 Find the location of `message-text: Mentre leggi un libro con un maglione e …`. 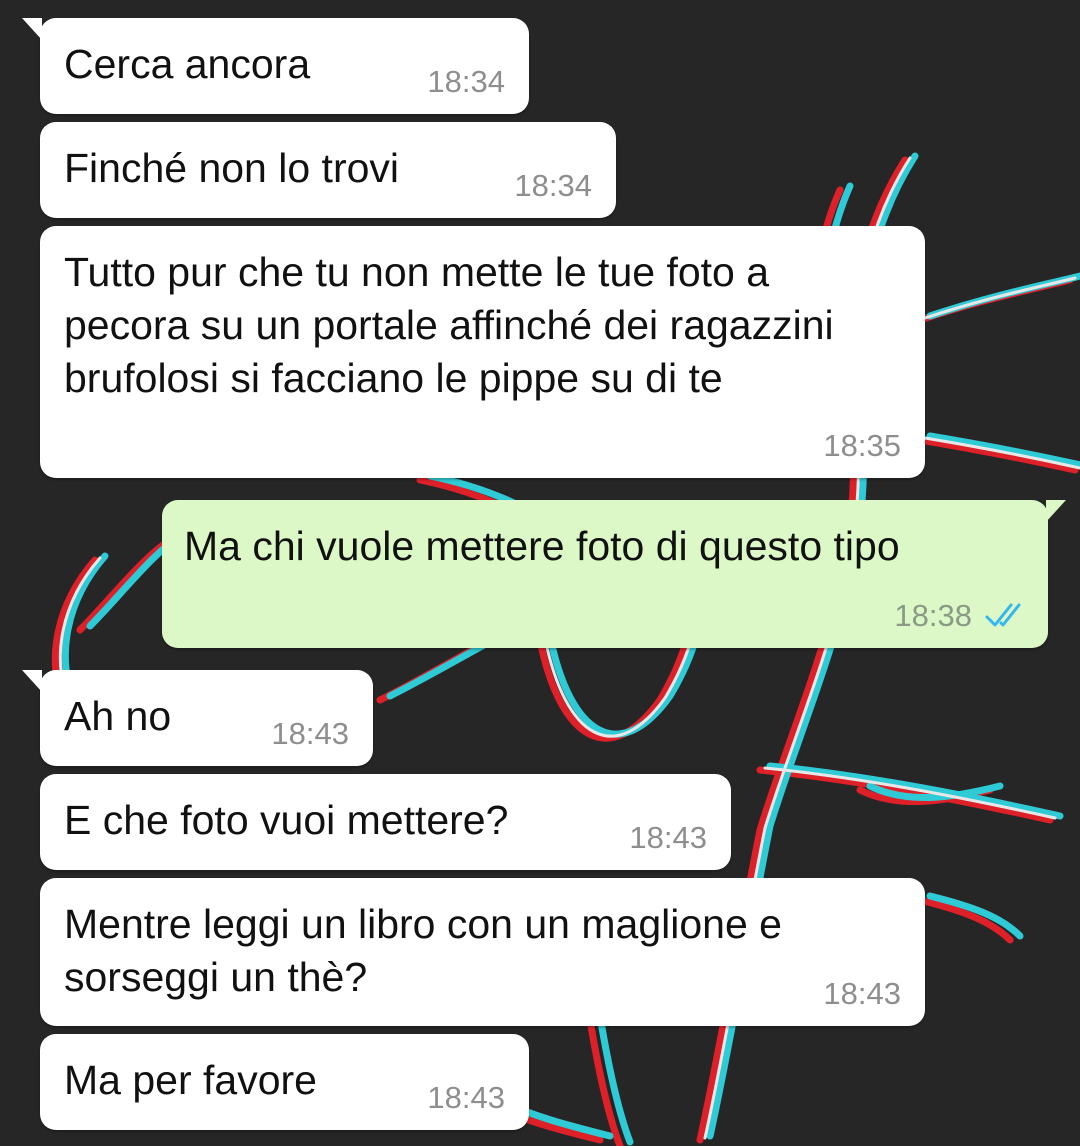

message-text: Mentre leggi un libro con un maglione e … is located at coordinates (423, 950).